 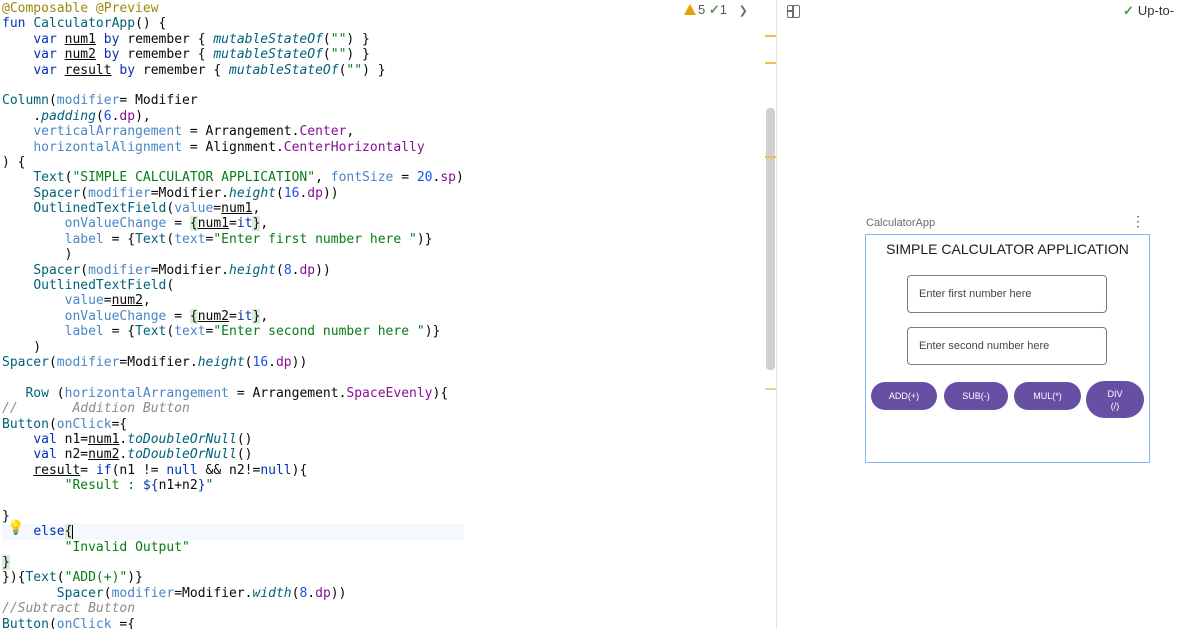 What do you see at coordinates (233, 608) in the screenshot?
I see `code-line: //Subtract Button` at bounding box center [233, 608].